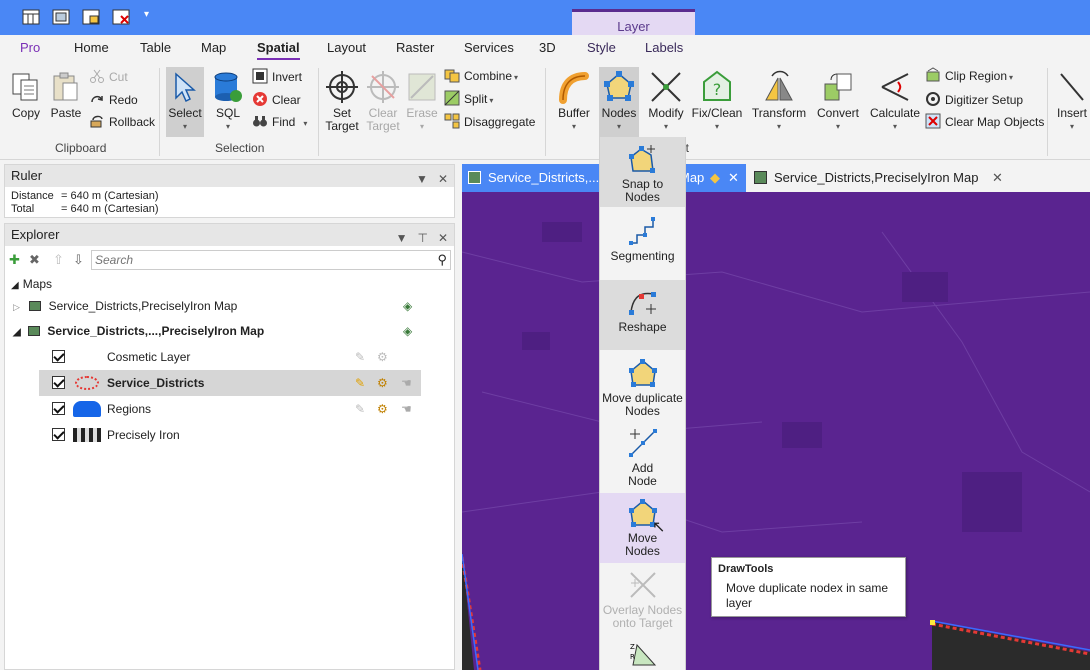 The image size is (1090, 670). I want to click on copy-button: Copy, so click(26, 95).